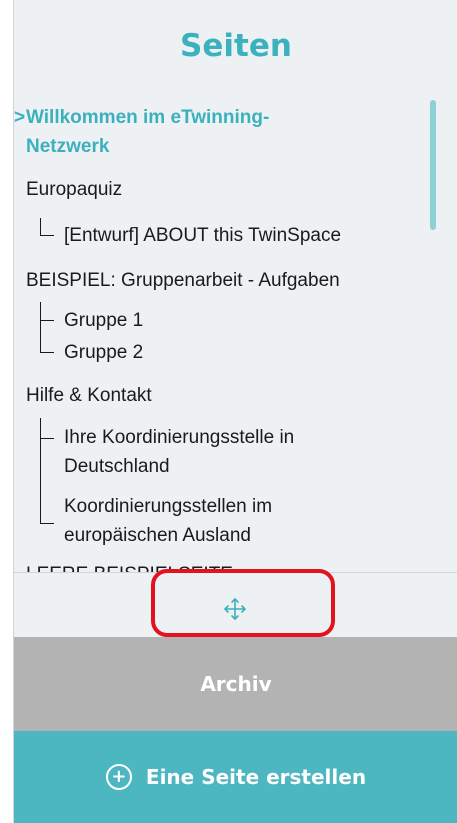 The width and height of the screenshot is (457, 823). Describe the element at coordinates (68, 146) in the screenshot. I see `page-label-line2: Netzwerk` at that location.